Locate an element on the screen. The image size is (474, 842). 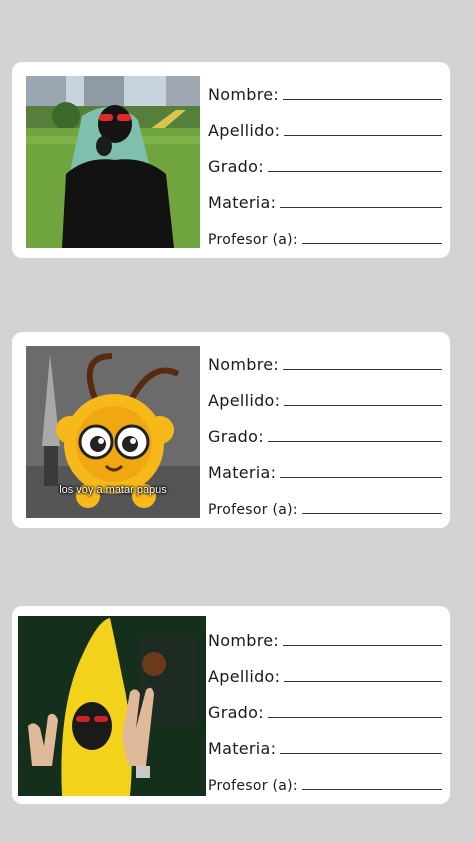
girl-green-hair-photo is located at coordinates (113, 162).